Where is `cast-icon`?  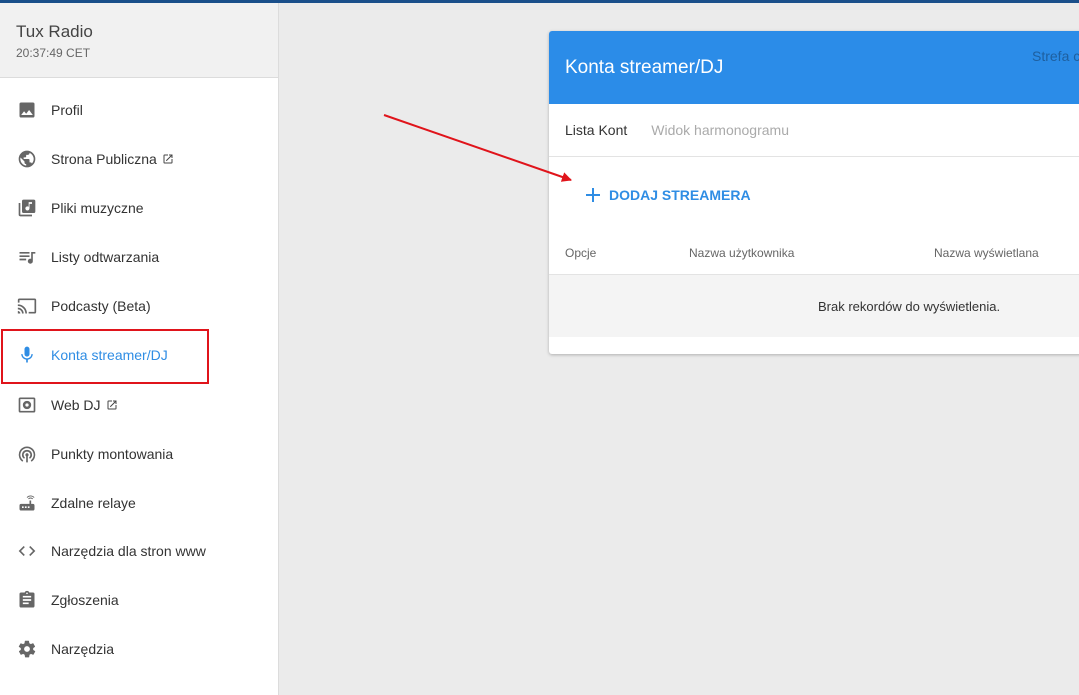
cast-icon is located at coordinates (27, 306).